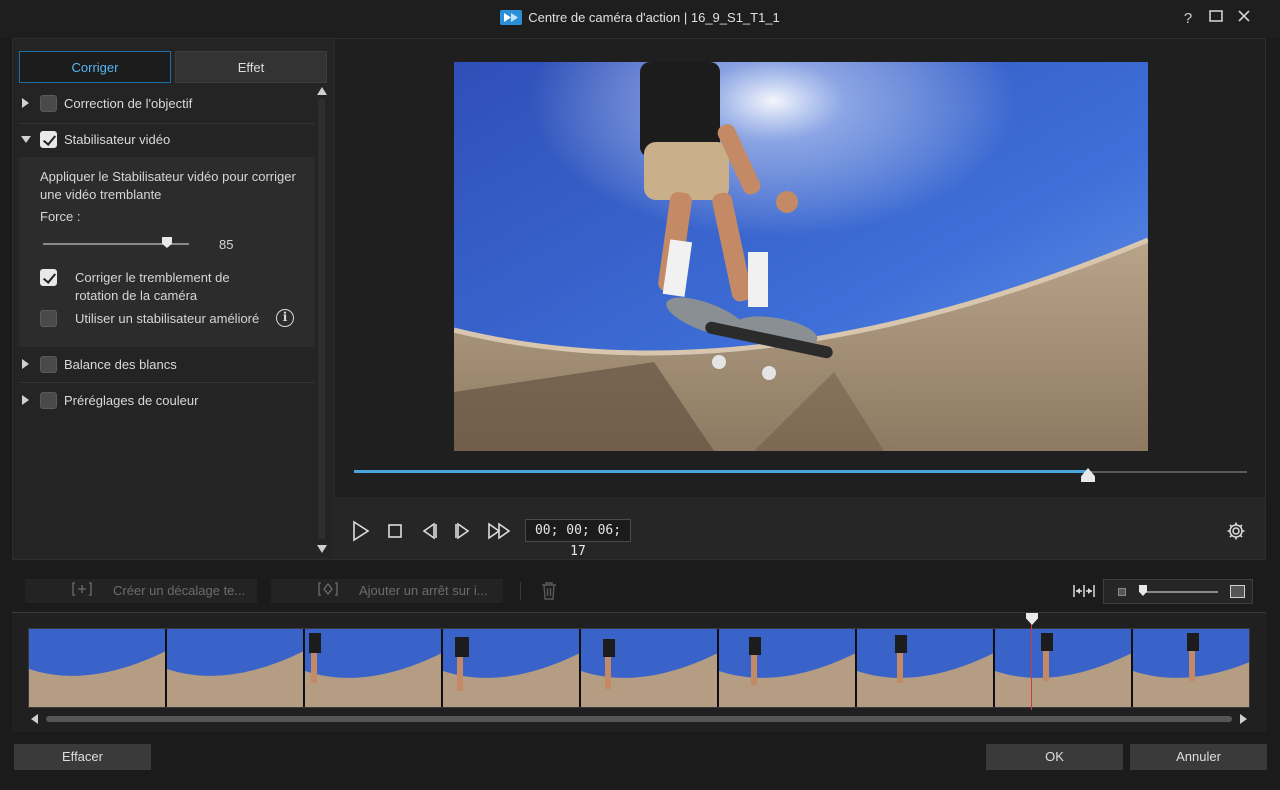  What do you see at coordinates (82, 593) in the screenshot?
I see `add-keyframe-icon` at bounding box center [82, 593].